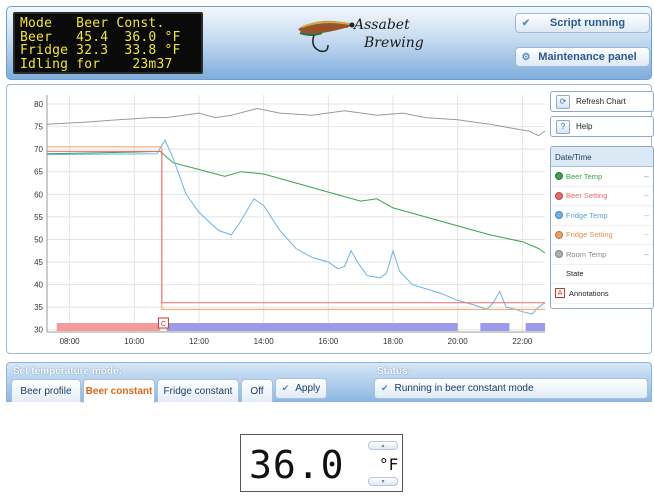 This screenshot has height=500, width=654. I want to click on y-tick-label: 35, so click(38, 307).